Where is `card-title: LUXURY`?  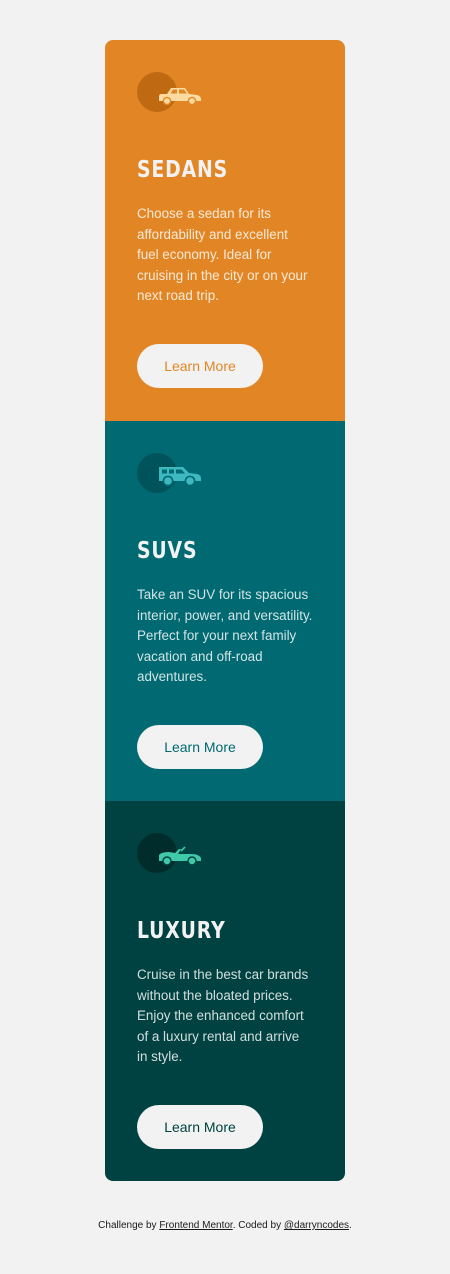
card-title: LUXURY is located at coordinates (181, 931).